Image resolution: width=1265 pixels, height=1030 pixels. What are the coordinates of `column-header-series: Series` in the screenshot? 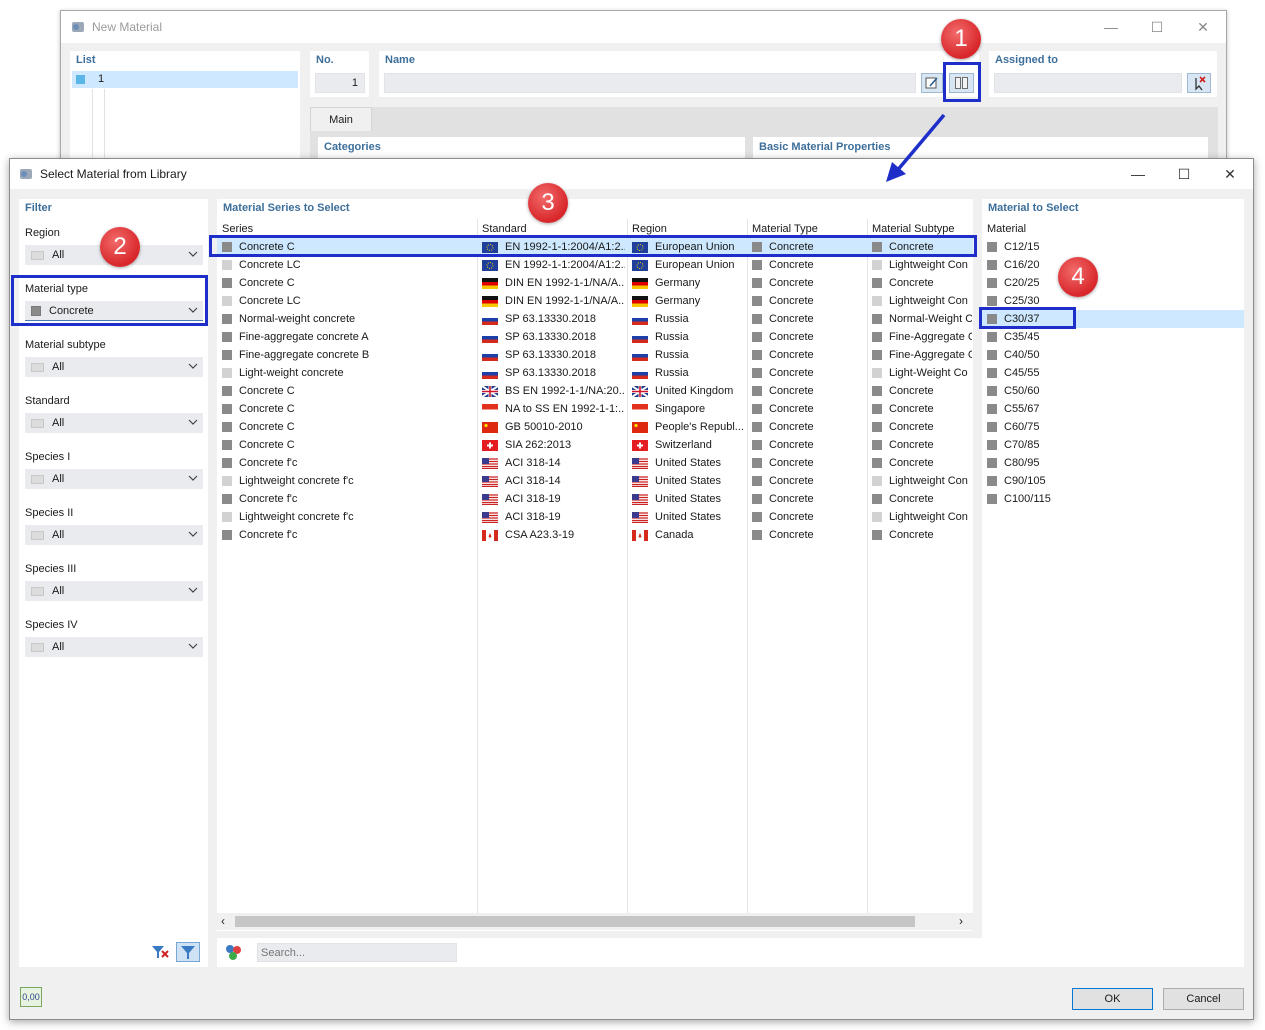 It's located at (237, 229).